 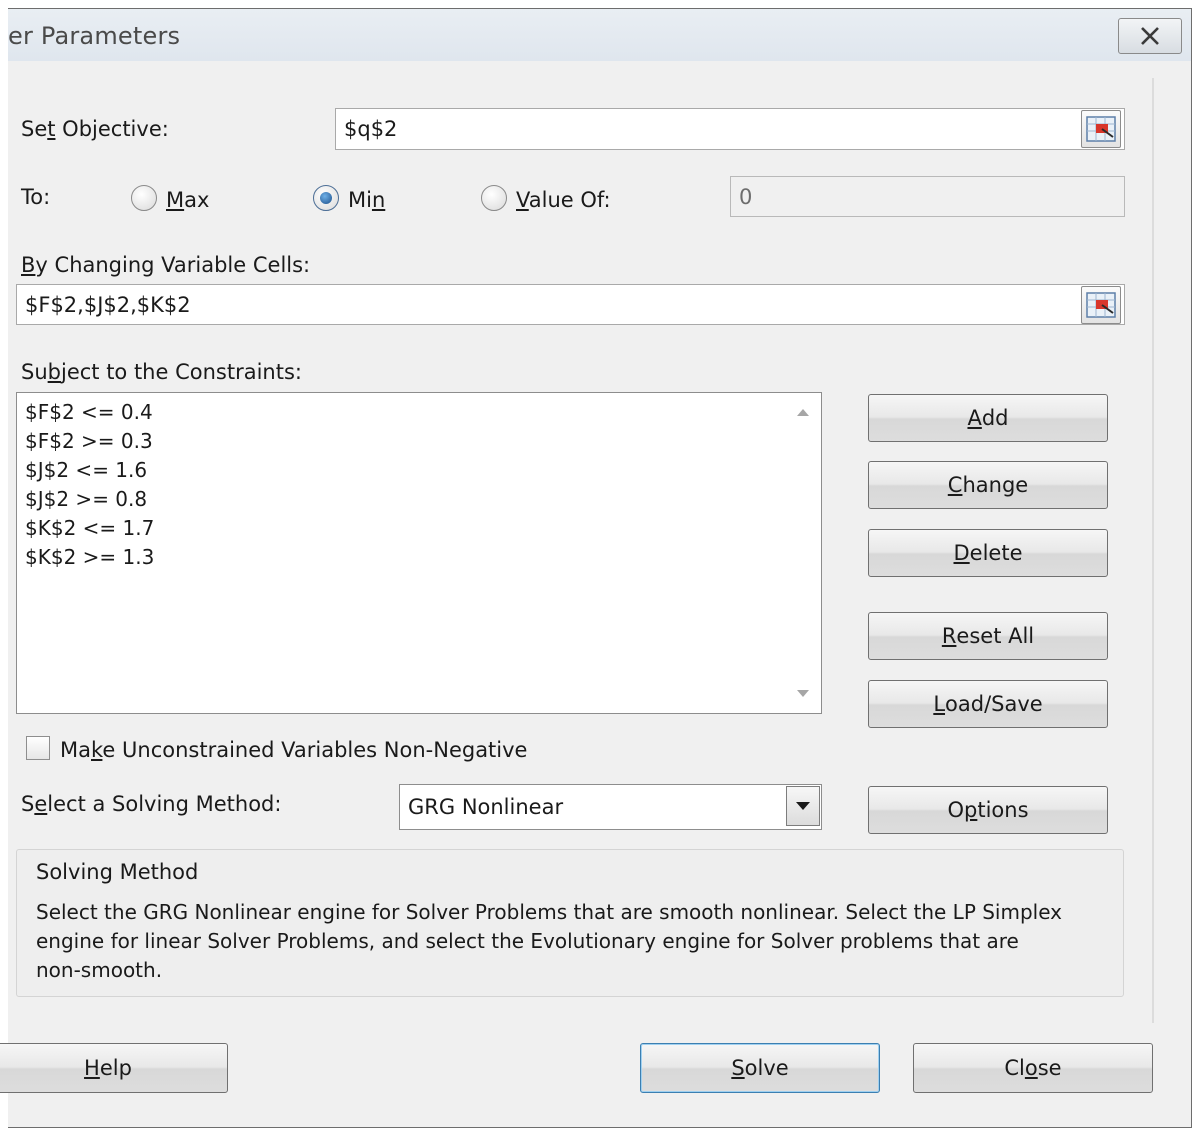 I want to click on constraint-item: $F$2 <= 0.4, so click(x=89, y=412).